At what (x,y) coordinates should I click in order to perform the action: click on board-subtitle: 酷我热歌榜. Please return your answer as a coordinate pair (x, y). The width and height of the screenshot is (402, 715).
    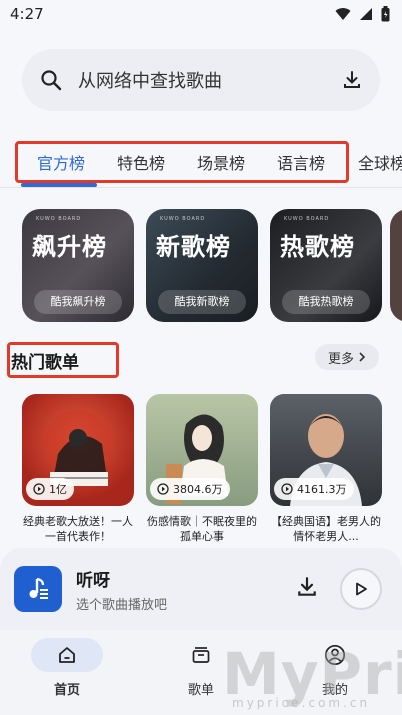
    Looking at the image, I should click on (326, 302).